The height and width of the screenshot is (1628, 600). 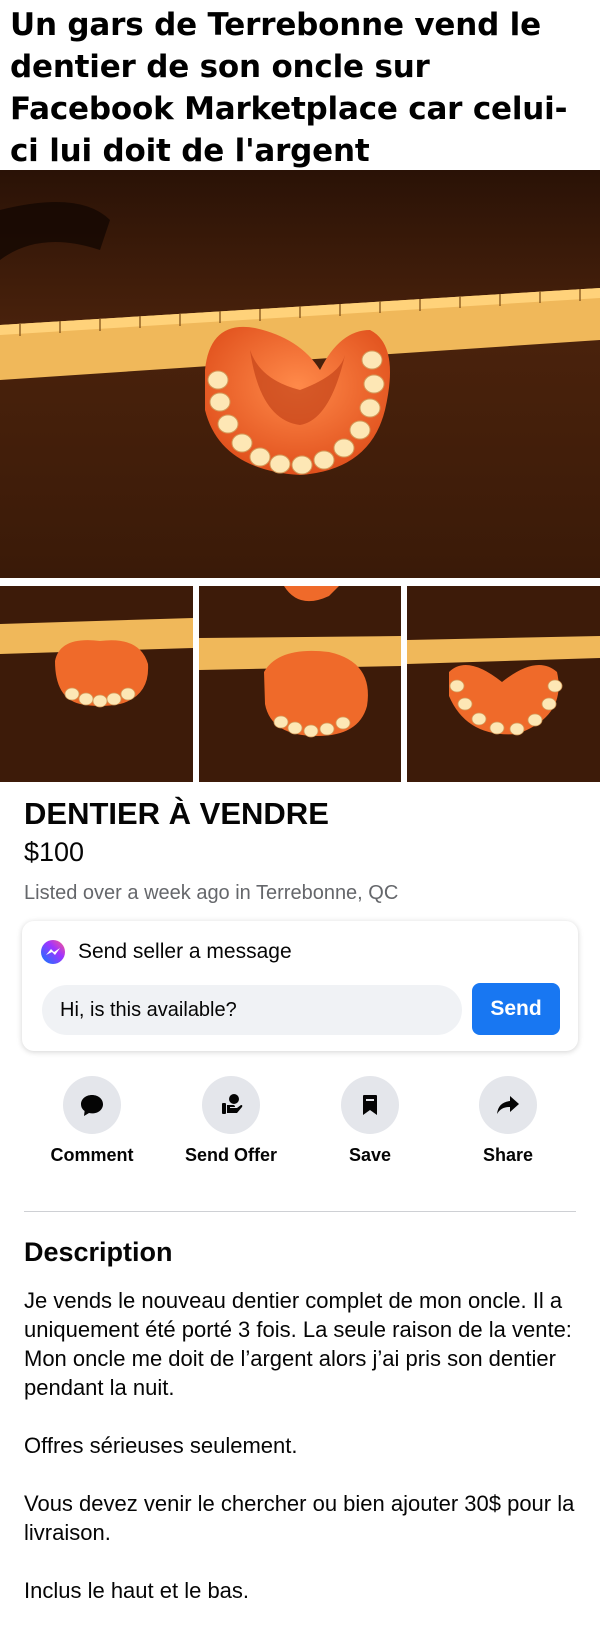 I want to click on send-offer-button: Send Offer, so click(x=231, y=1121).